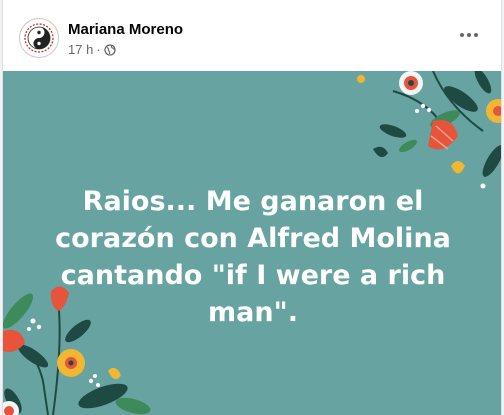 This screenshot has width=504, height=415. Describe the element at coordinates (429, 130) in the screenshot. I see `floral-decoration-top-right` at that location.